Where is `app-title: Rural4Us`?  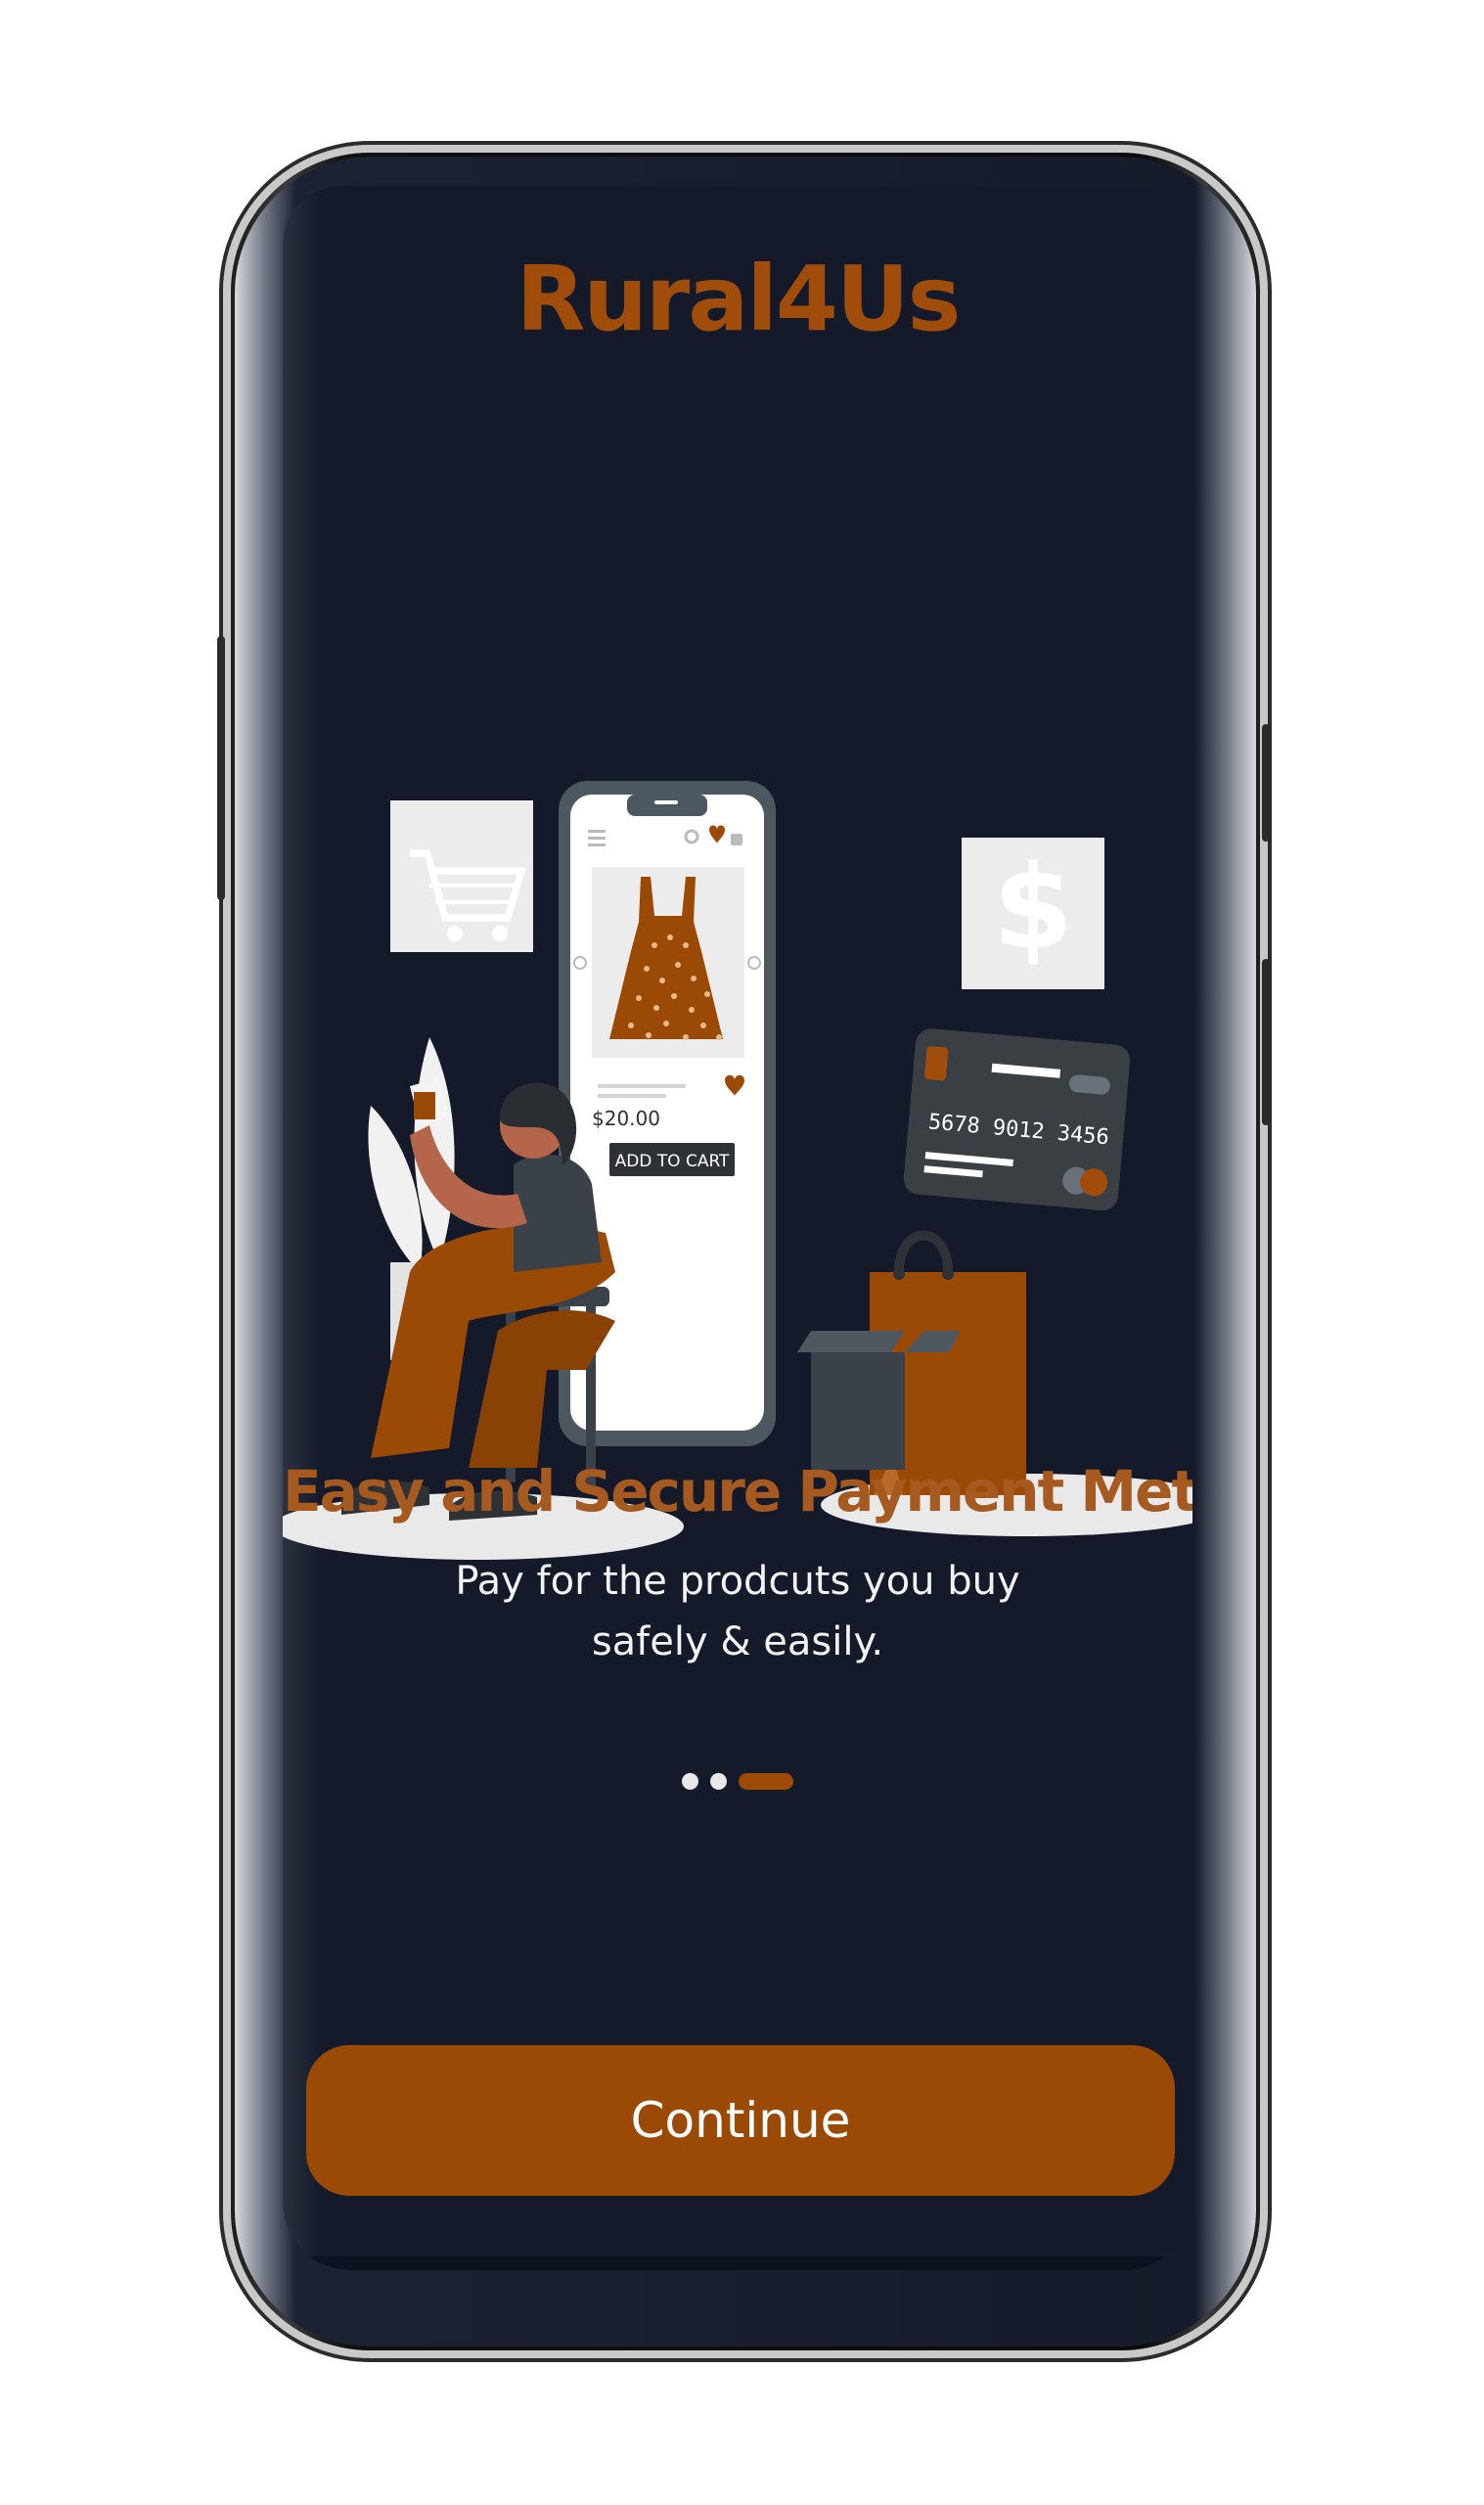
app-title: Rural4Us is located at coordinates (739, 299).